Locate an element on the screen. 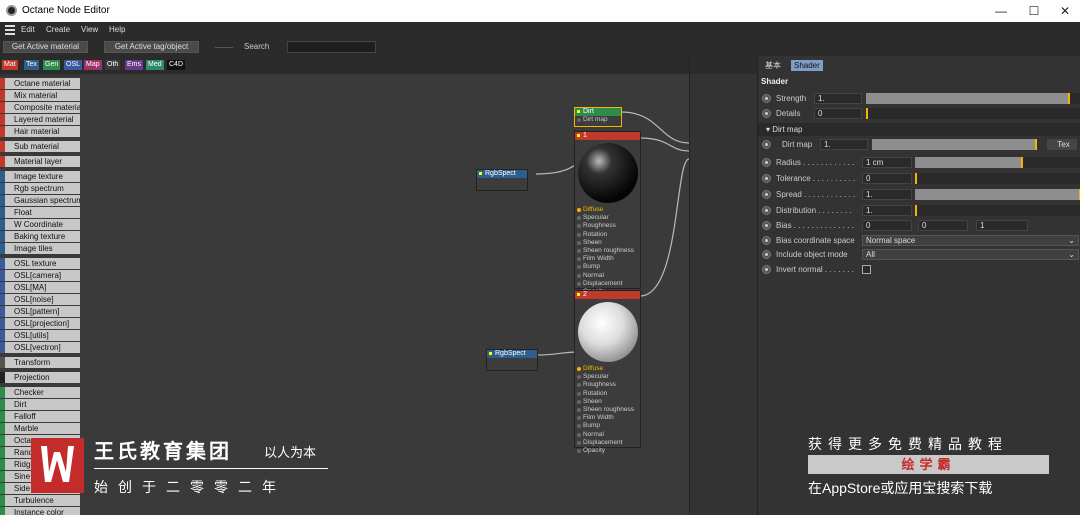 The height and width of the screenshot is (515, 1080). dirt-map-group: ▾ Dirt map is located at coordinates (919, 129).